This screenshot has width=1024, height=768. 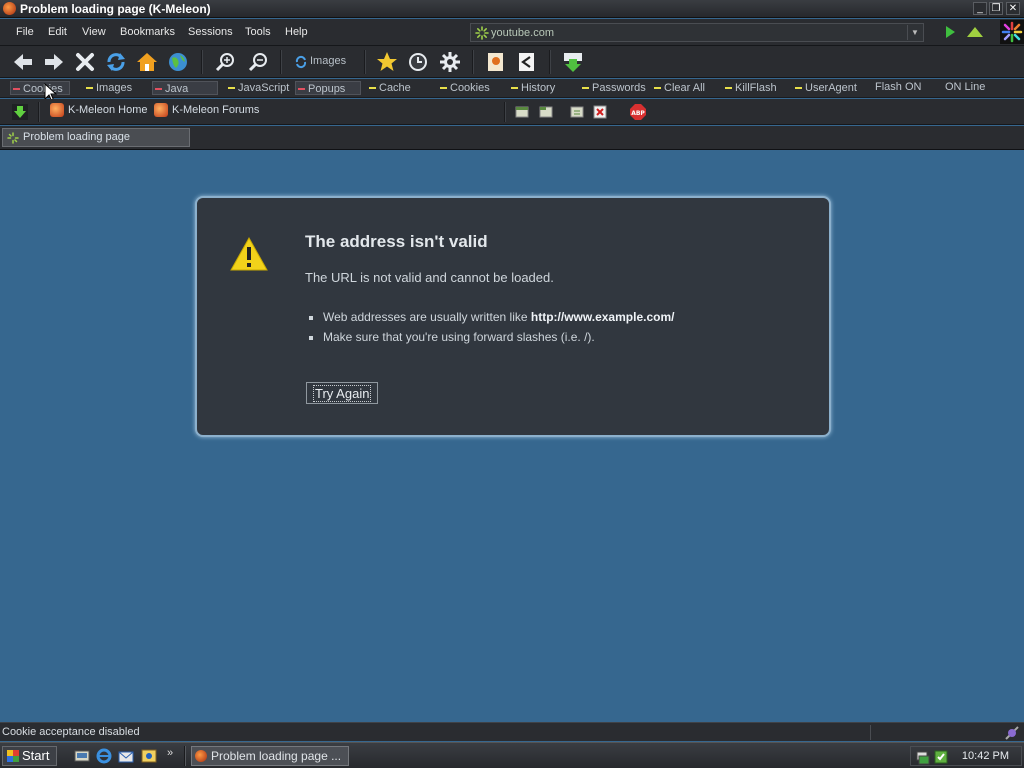 I want to click on toggle-label: Images, so click(x=114, y=88).